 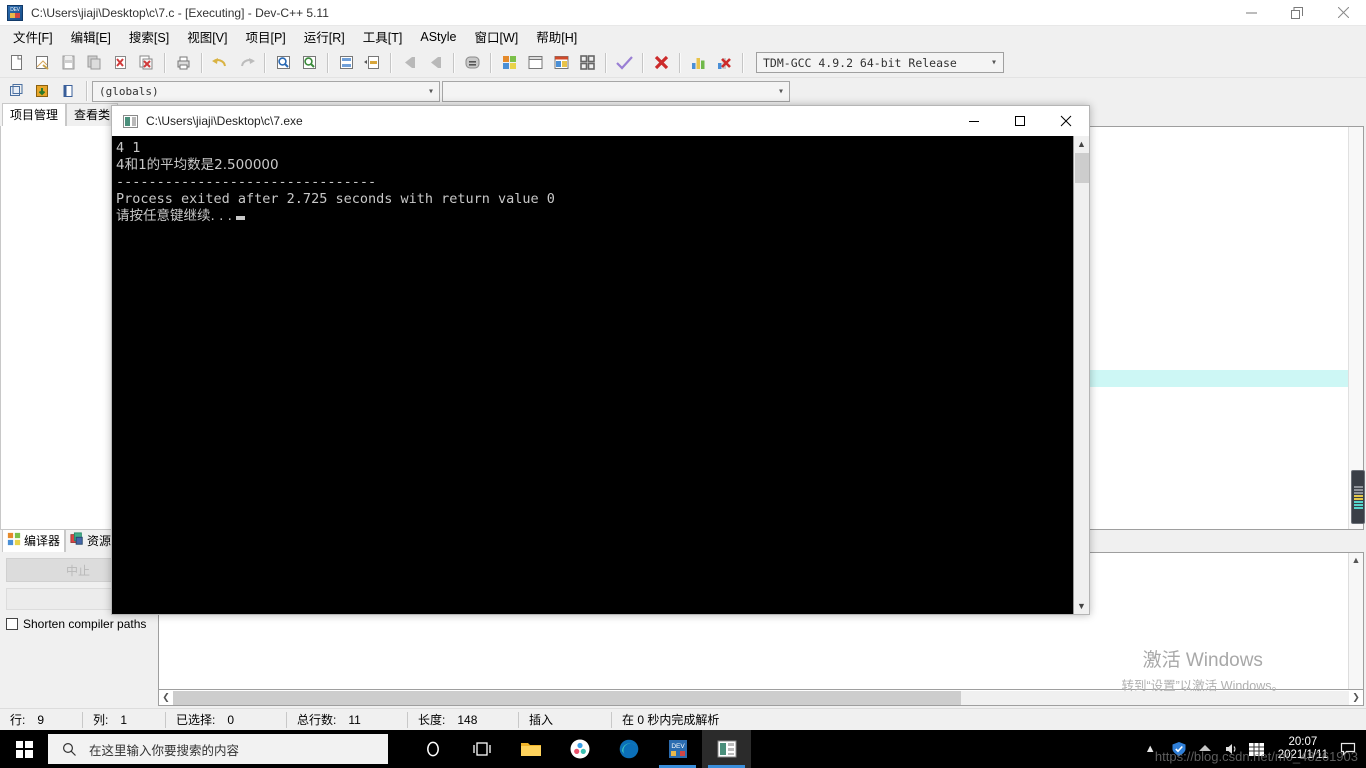 What do you see at coordinates (347, 720) in the screenshot?
I see `status-total-lines: 总行数: 11` at bounding box center [347, 720].